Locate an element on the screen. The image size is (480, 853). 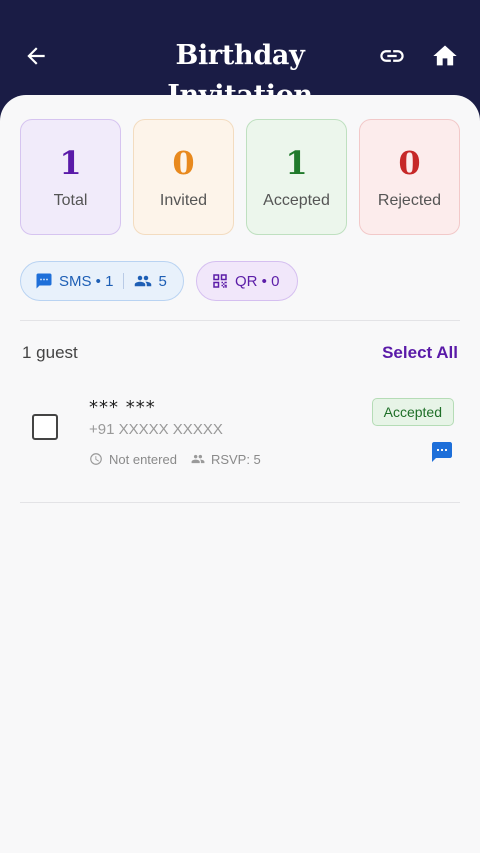
sms-icon is located at coordinates (44, 281).